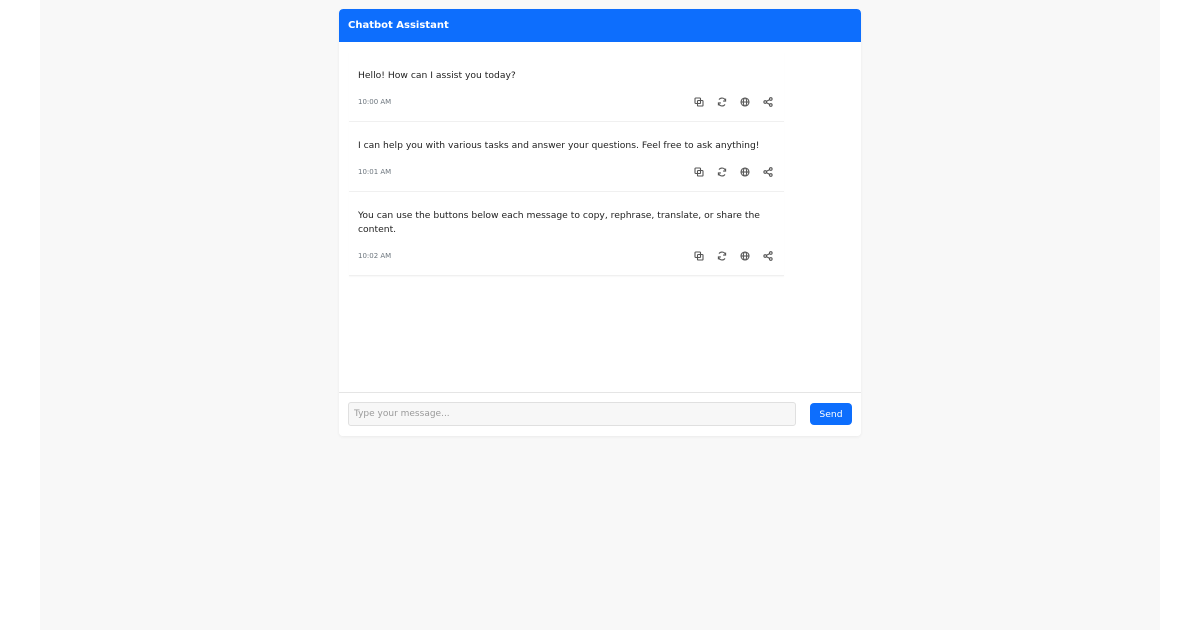  Describe the element at coordinates (375, 102) in the screenshot. I see `message-timestamp: 10:00 AM` at that location.